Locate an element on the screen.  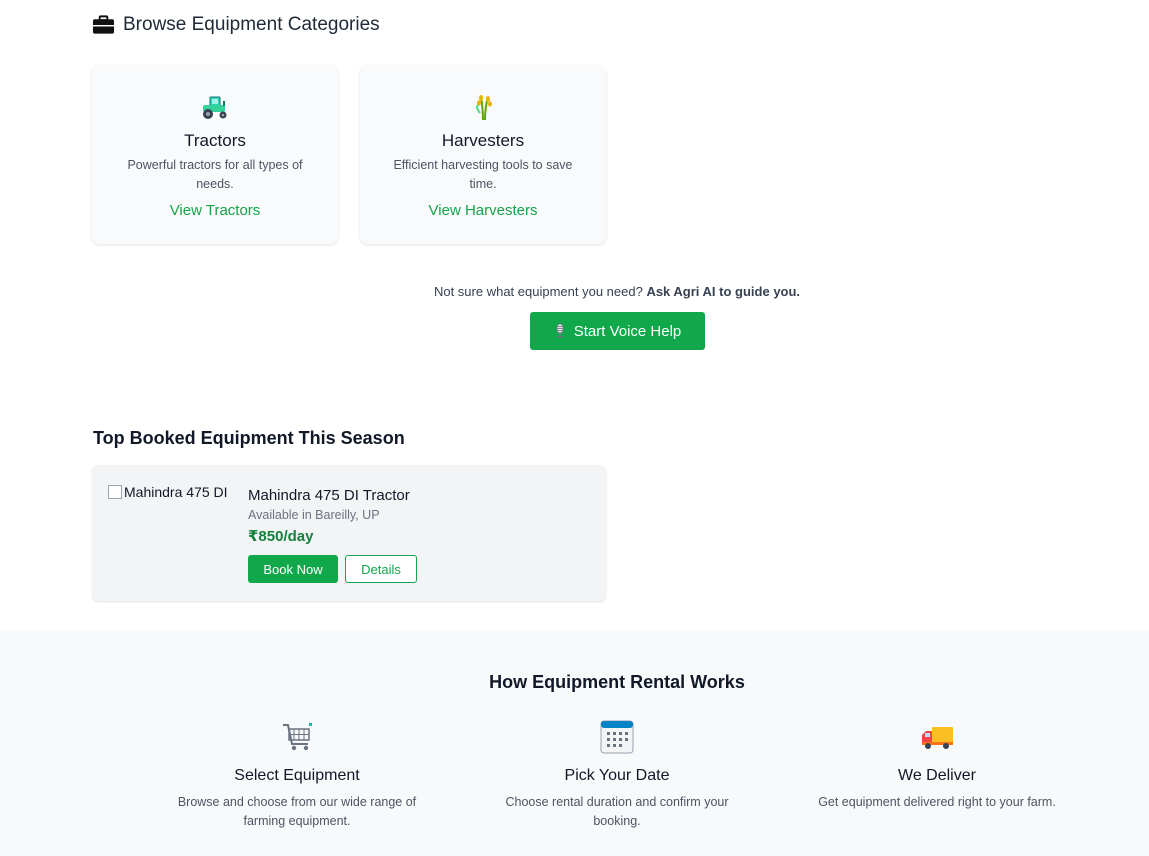
microphone-icon is located at coordinates (560, 330).